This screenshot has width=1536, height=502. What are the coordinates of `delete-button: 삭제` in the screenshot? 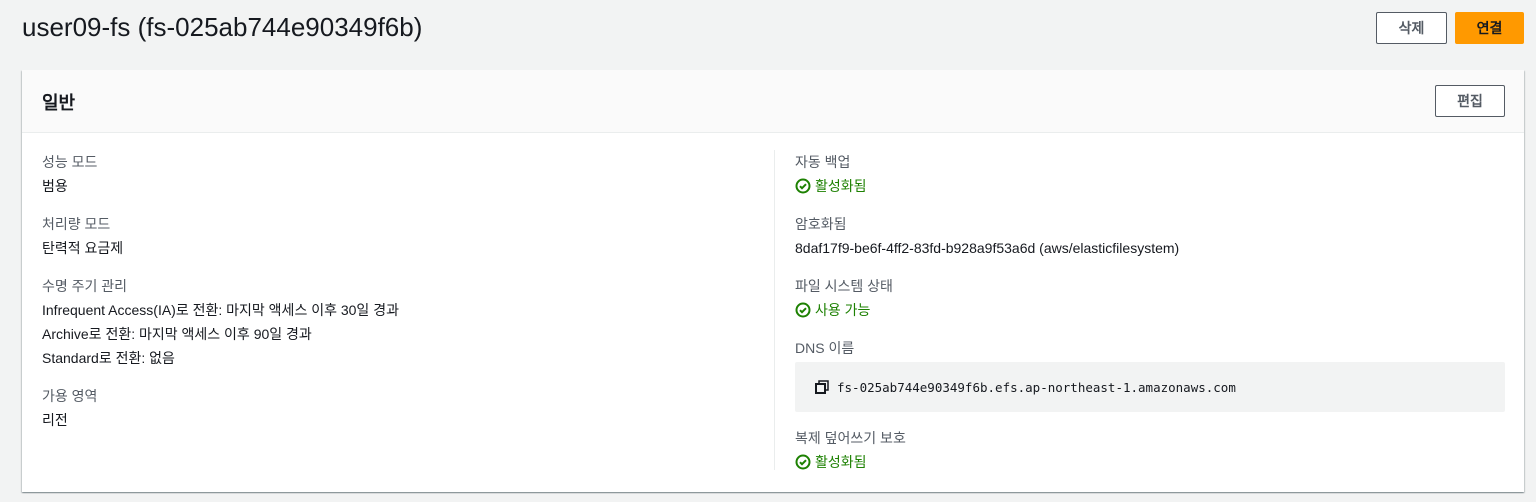 It's located at (1411, 28).